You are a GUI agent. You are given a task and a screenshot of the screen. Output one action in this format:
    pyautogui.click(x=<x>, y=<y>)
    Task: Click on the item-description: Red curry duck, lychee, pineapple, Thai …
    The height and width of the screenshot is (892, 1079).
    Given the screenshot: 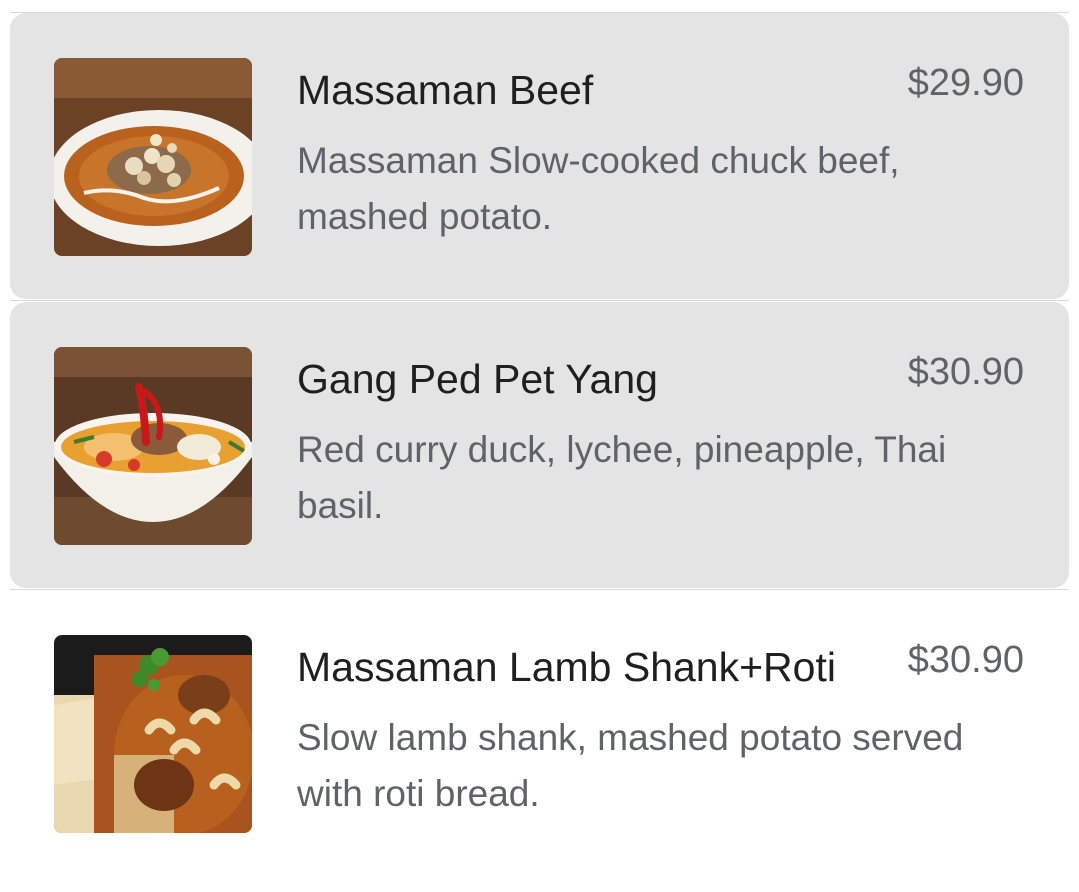 What is the action you would take?
    pyautogui.click(x=622, y=477)
    